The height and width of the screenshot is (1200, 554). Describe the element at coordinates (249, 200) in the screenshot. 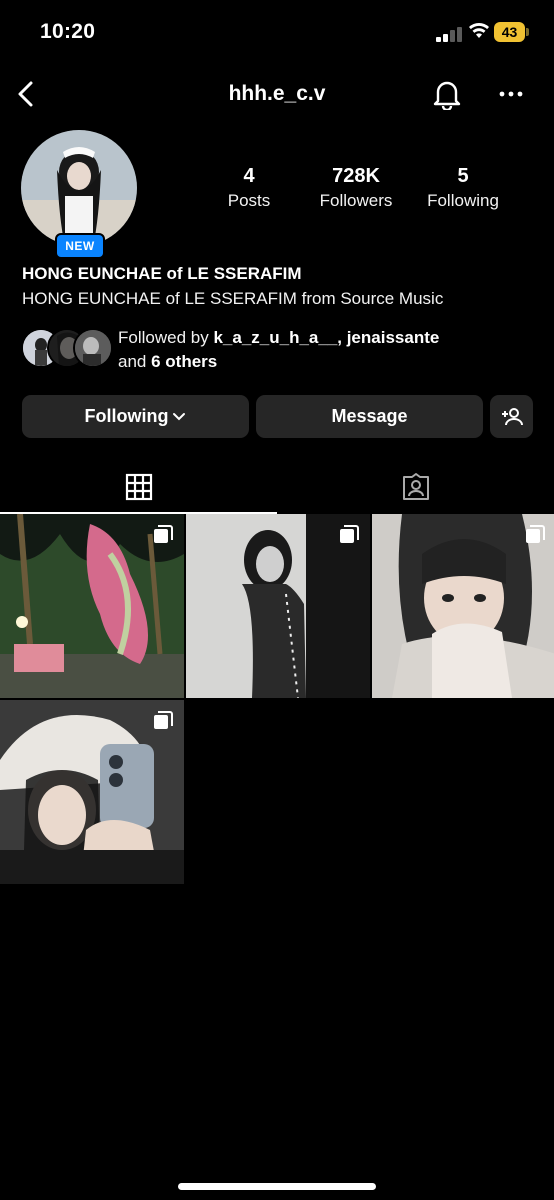

I see `posts-label: Posts` at that location.